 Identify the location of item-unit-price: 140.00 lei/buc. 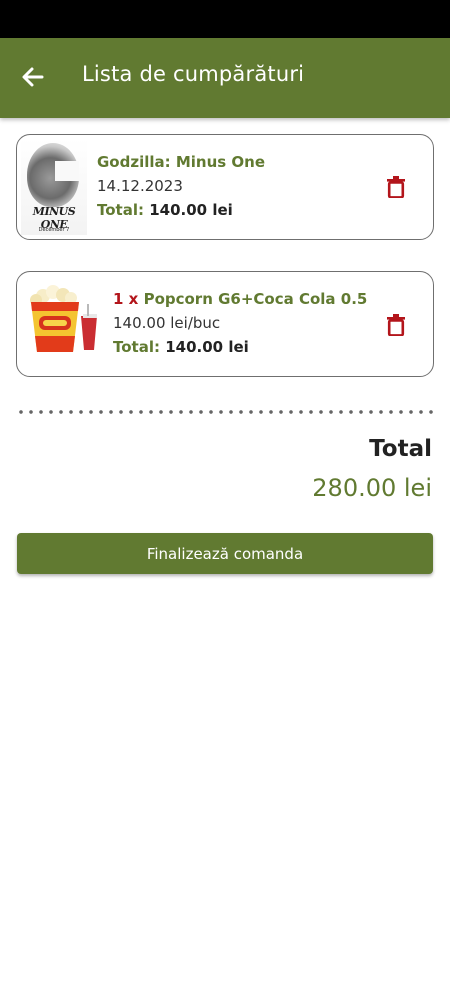
(167, 323).